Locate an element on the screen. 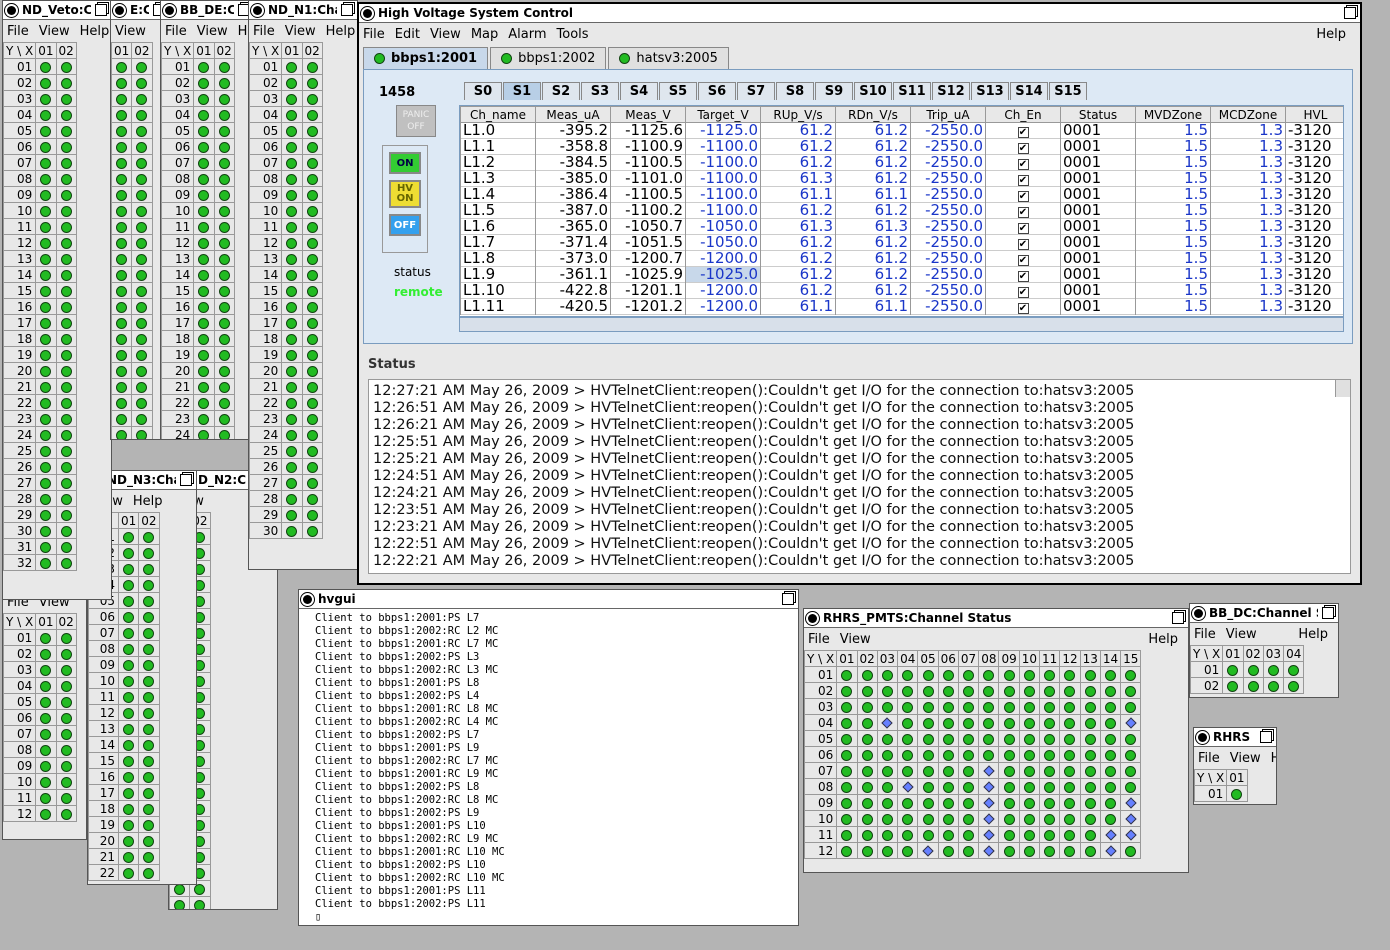 Image resolution: width=1390 pixels, height=950 pixels. column-header: Status is located at coordinates (1098, 114).